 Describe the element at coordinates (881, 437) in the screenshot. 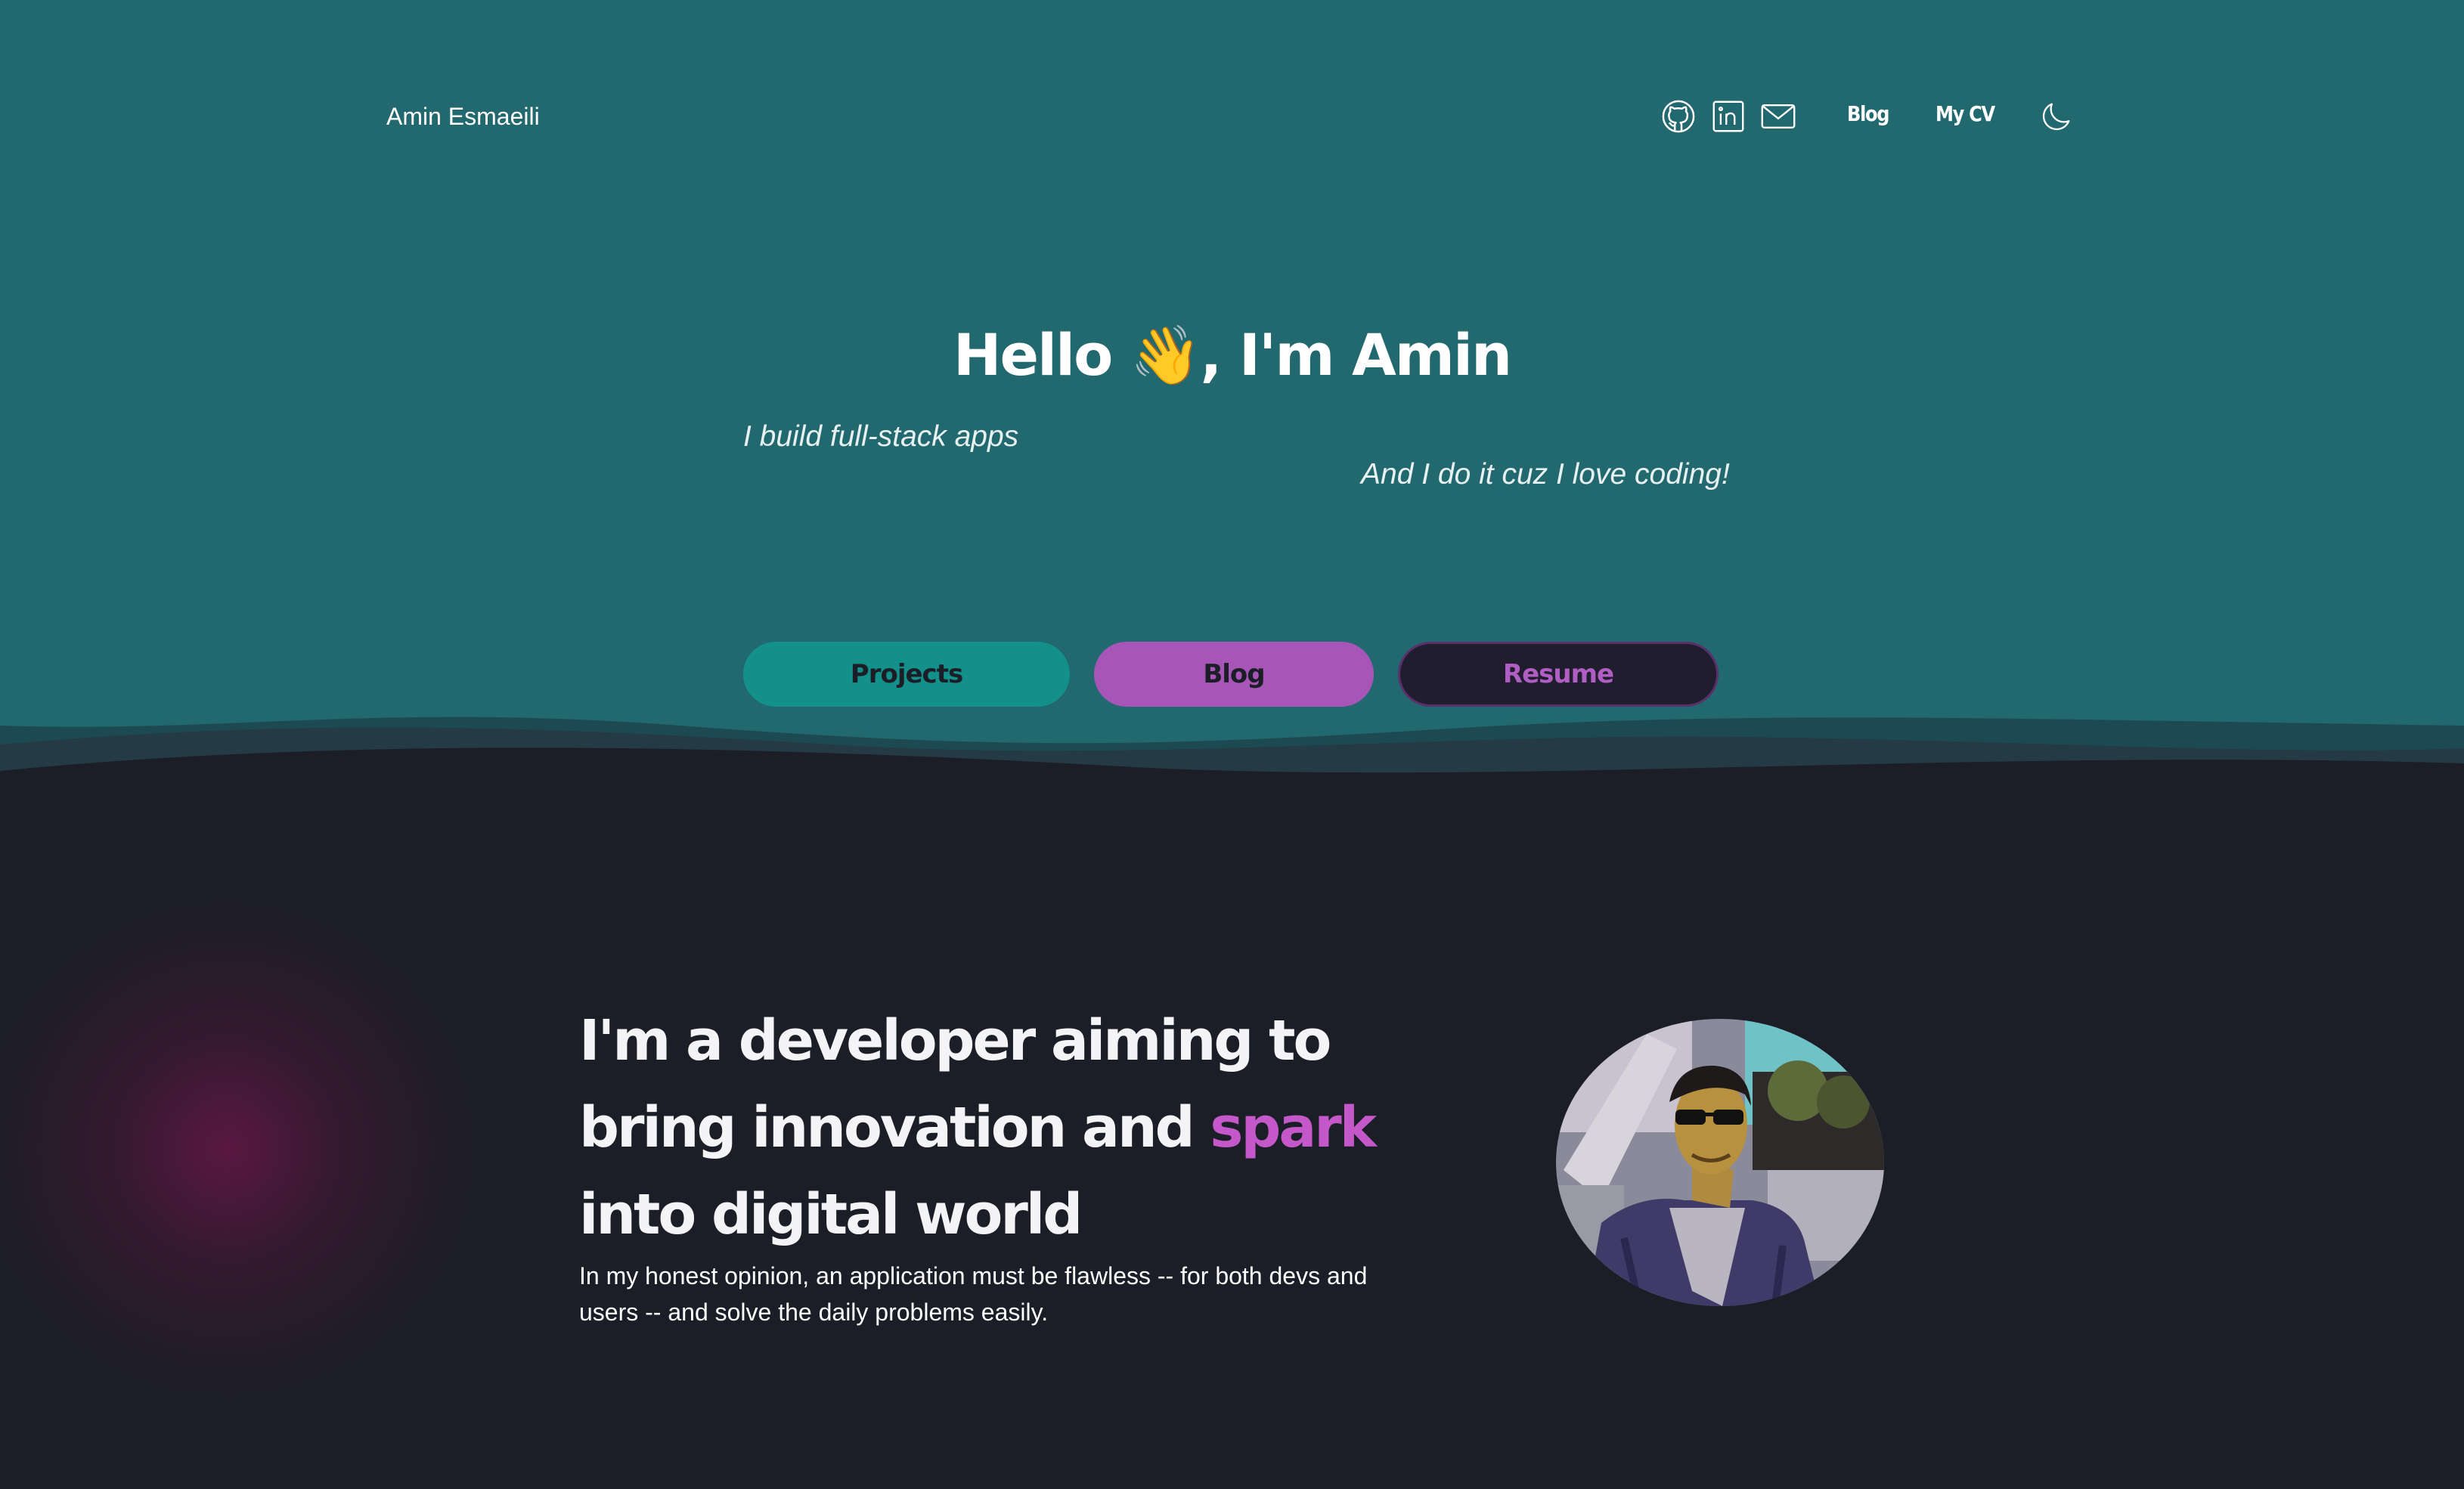

I see `tagline-primary: I build full-stack apps` at that location.